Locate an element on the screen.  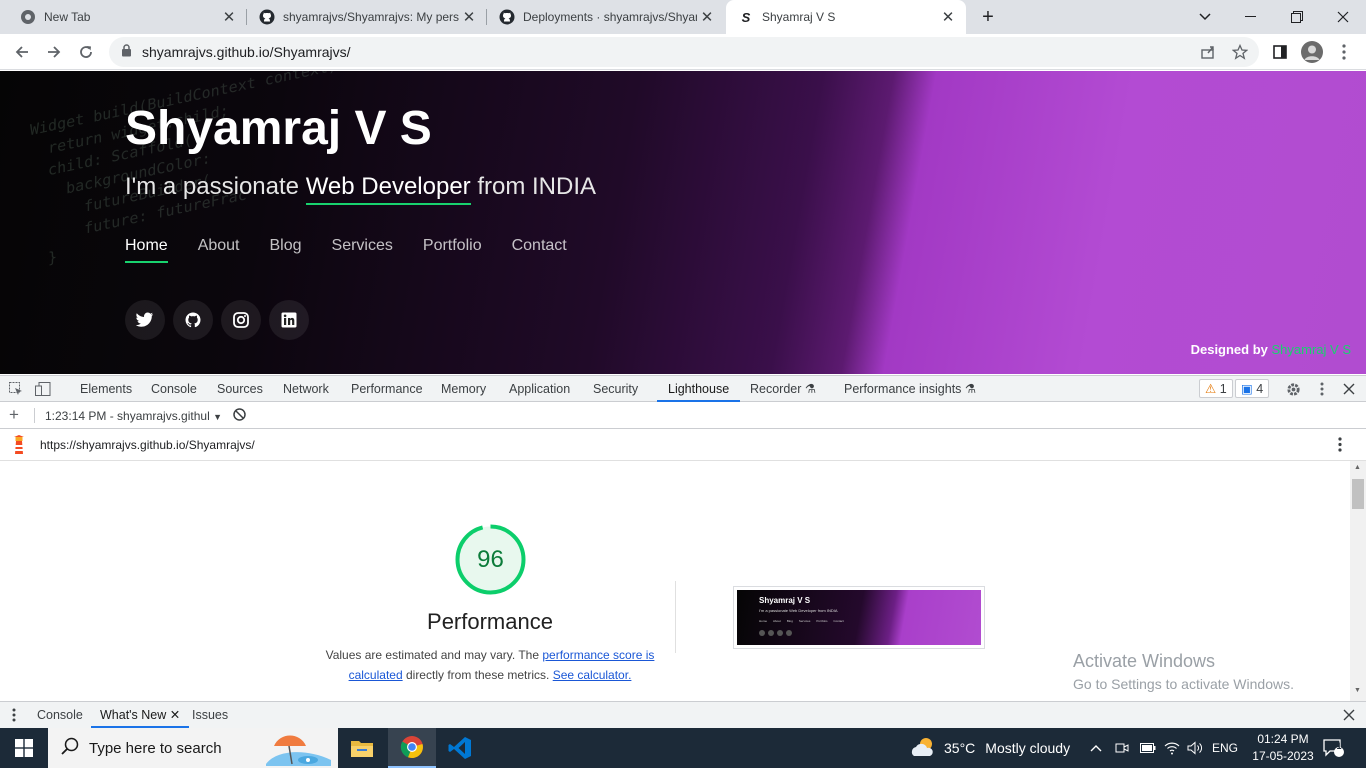
tab-title: shyamrajvs/Shyamrajvs: My perso is located at coordinates (371, 17).